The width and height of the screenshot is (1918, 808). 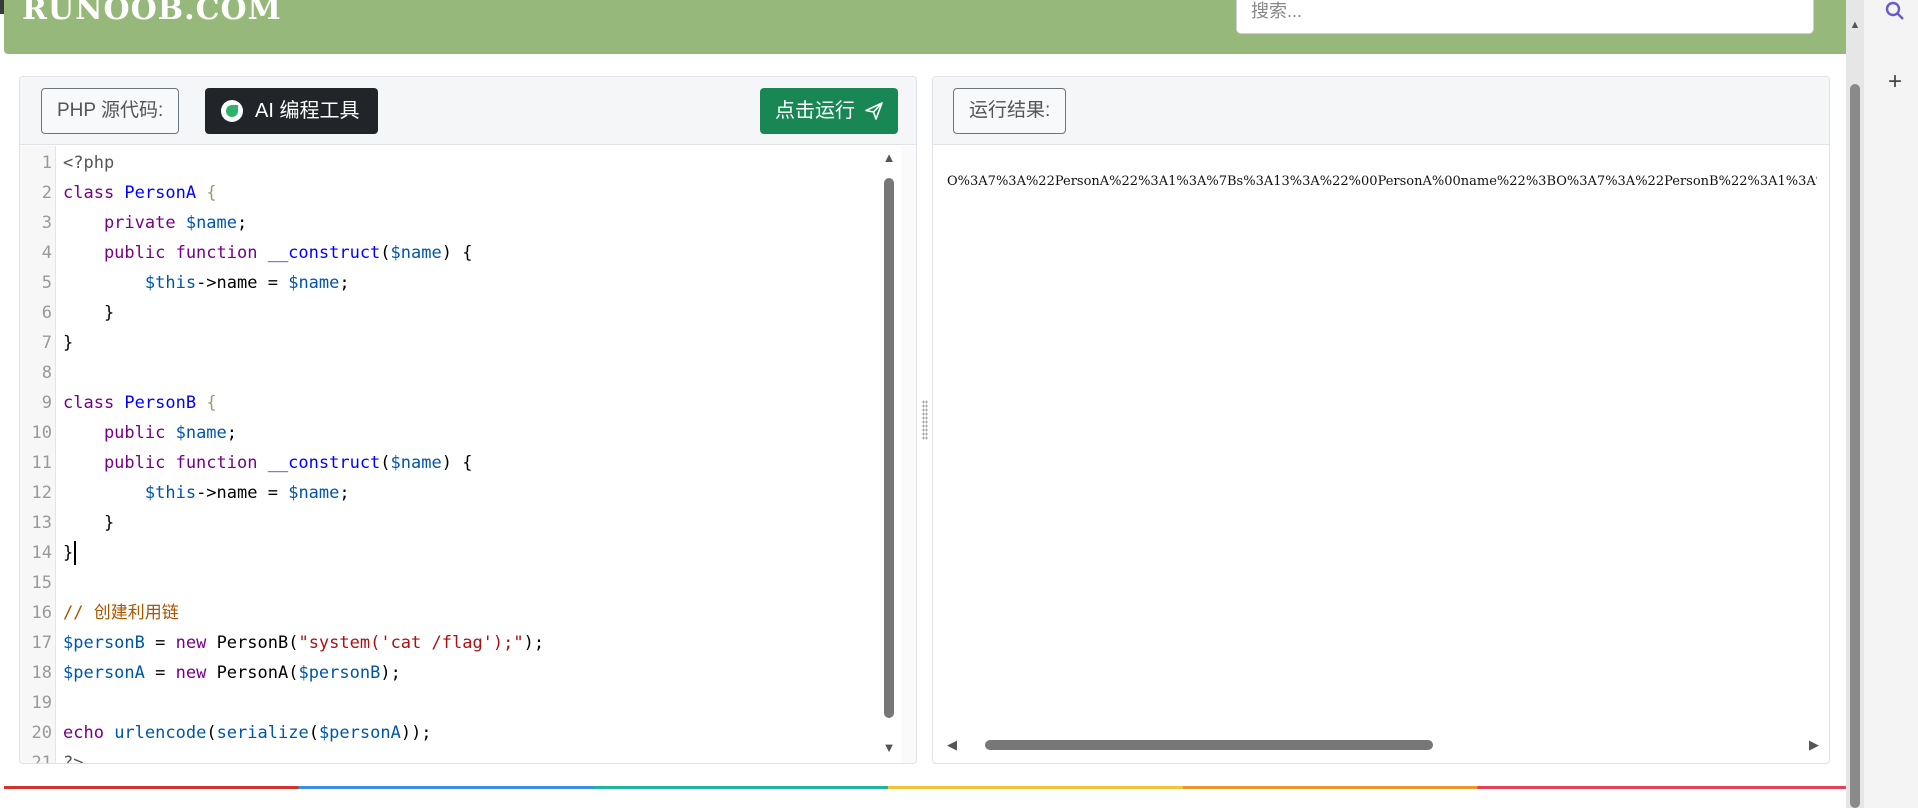 What do you see at coordinates (257, 673) in the screenshot?
I see `code-token: PersonA(` at bounding box center [257, 673].